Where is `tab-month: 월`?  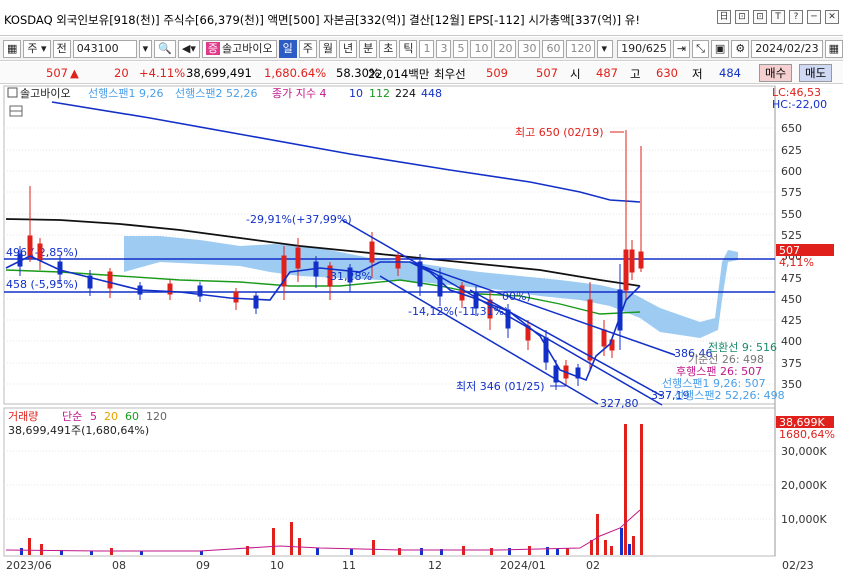
tab-month: 월 is located at coordinates (327, 48).